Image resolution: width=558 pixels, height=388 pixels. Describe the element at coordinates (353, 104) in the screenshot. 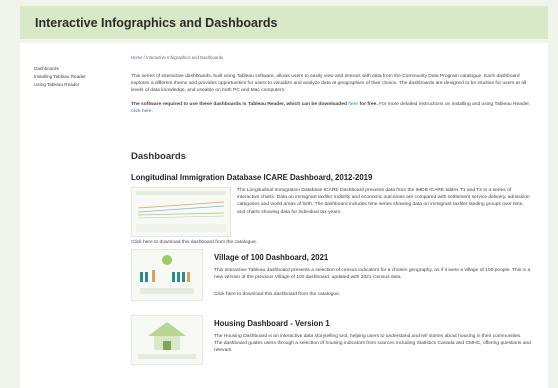

I see `tableau-download-link: here` at that location.